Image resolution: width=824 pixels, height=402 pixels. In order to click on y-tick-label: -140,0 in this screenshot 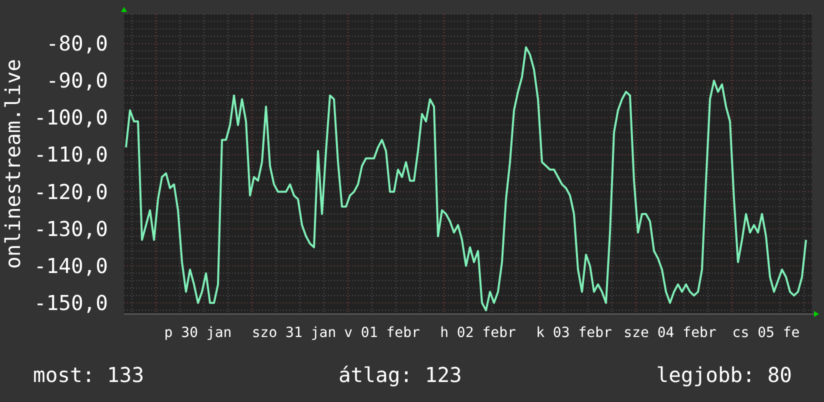, I will do `click(71, 266)`.